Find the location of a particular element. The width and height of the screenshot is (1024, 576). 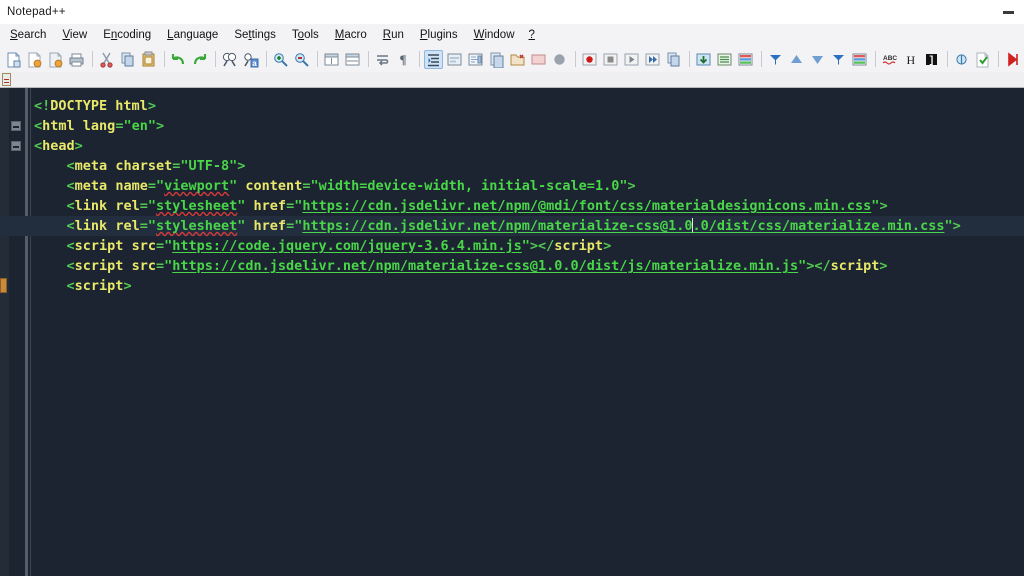

first-change-icon is located at coordinates (1012, 59).